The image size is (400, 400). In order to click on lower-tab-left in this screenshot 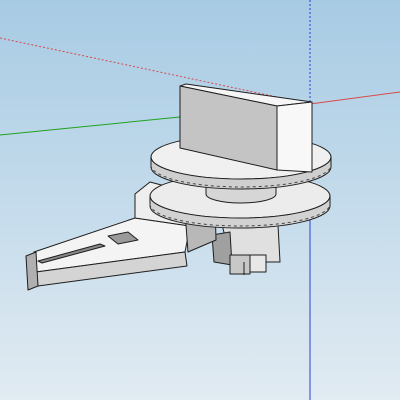, I will do `click(240, 264)`.